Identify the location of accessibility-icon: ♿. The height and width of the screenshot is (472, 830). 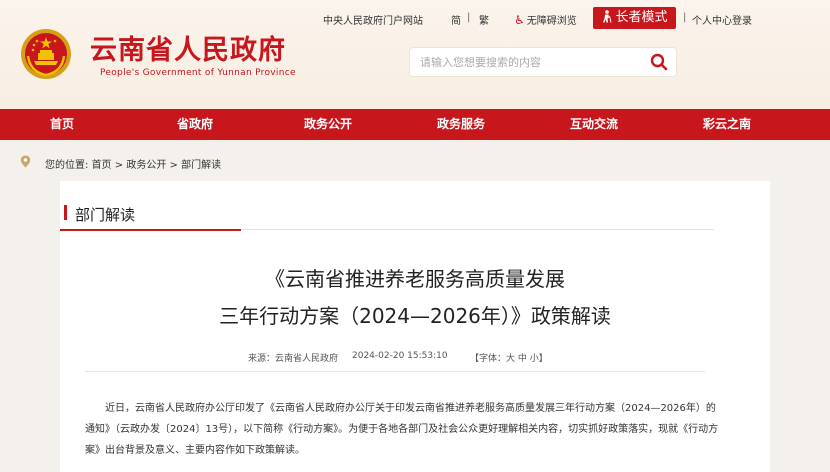
(519, 20).